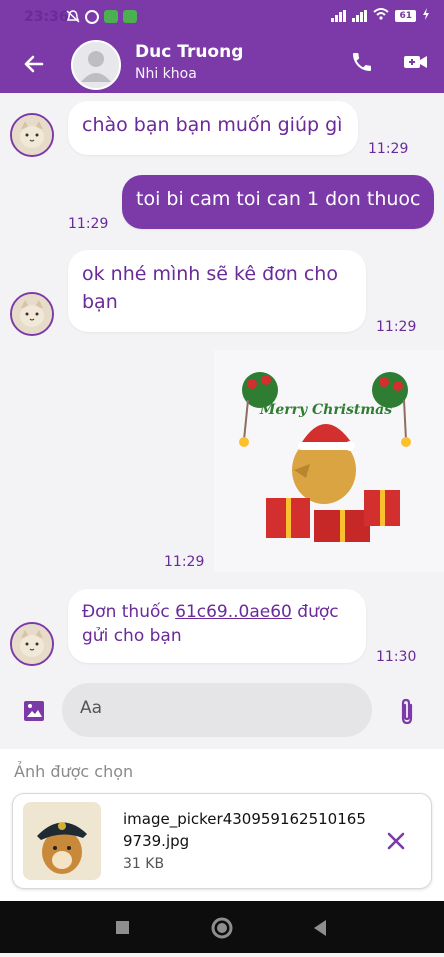 This screenshot has height=957, width=444. Describe the element at coordinates (92, 17) in the screenshot. I see `alarm-icon` at that location.